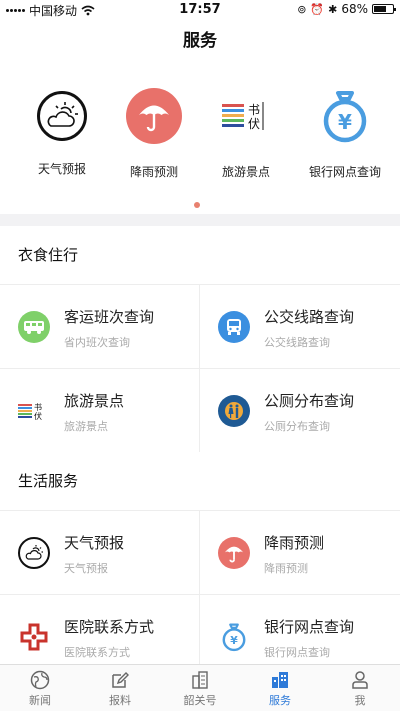  Describe the element at coordinates (97, 342) in the screenshot. I see `service-subtitle: 省内班次查询` at that location.